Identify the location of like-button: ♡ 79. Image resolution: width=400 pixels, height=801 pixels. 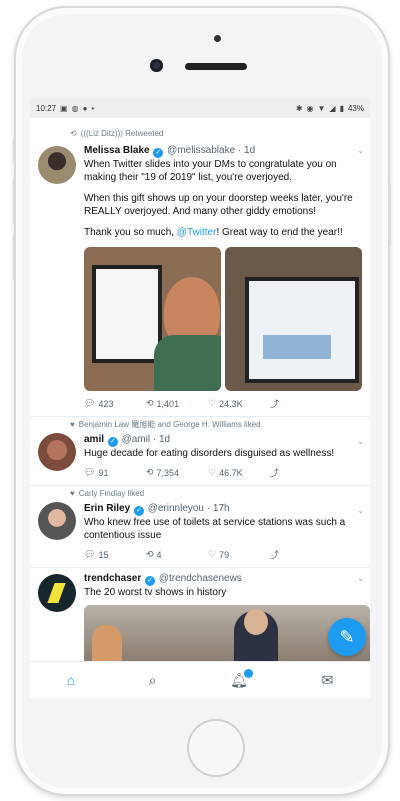
(239, 554).